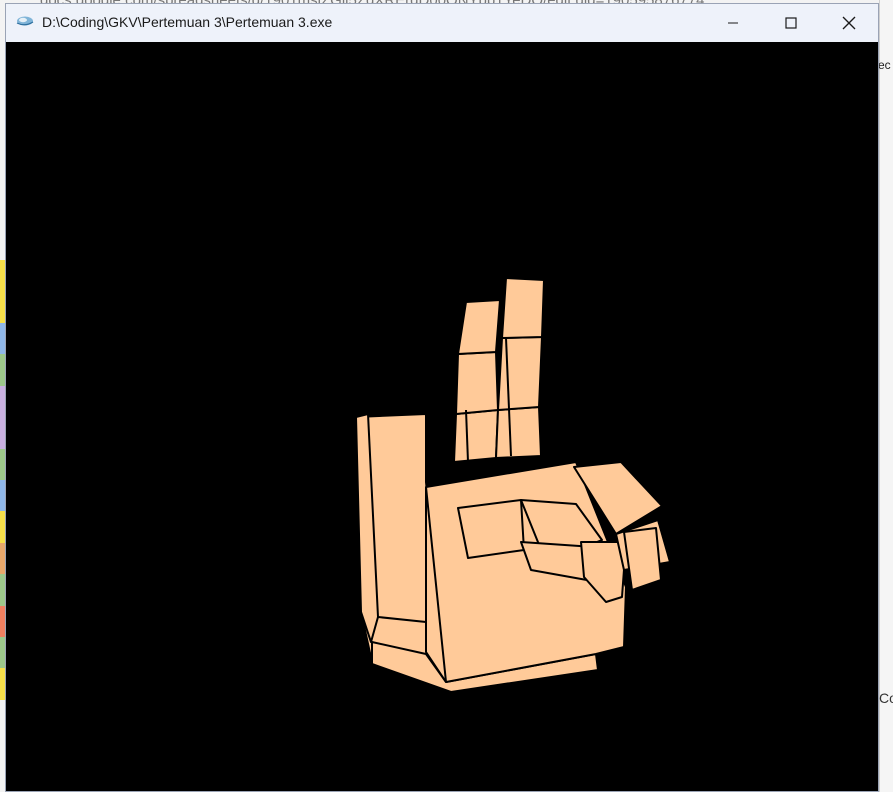 Image resolution: width=893 pixels, height=792 pixels. I want to click on index-finger-mid, so click(520, 373).